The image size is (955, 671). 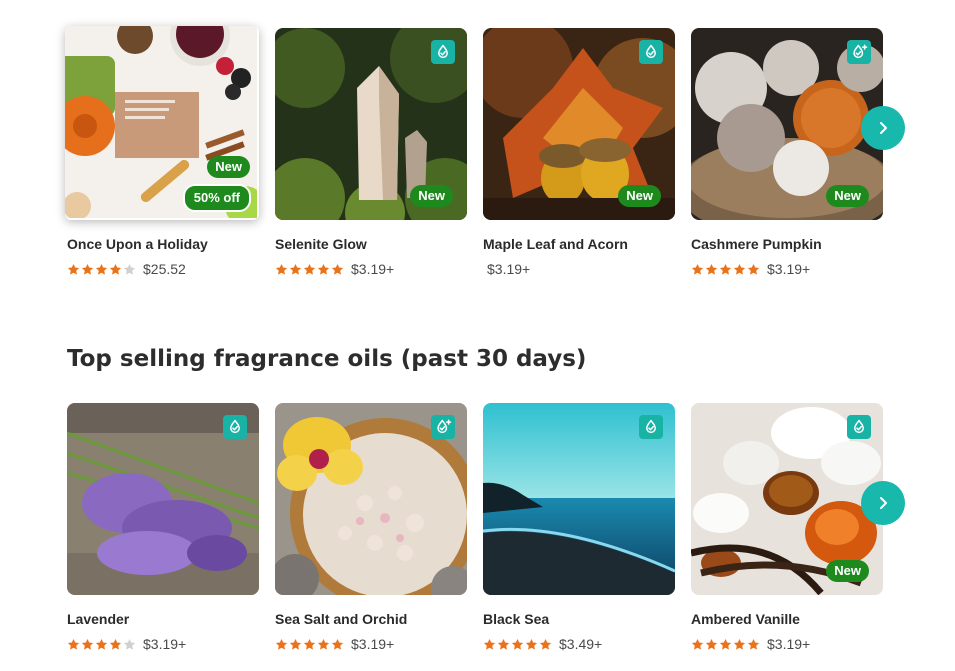 What do you see at coordinates (163, 619) in the screenshot?
I see `product-name: Lavender` at bounding box center [163, 619].